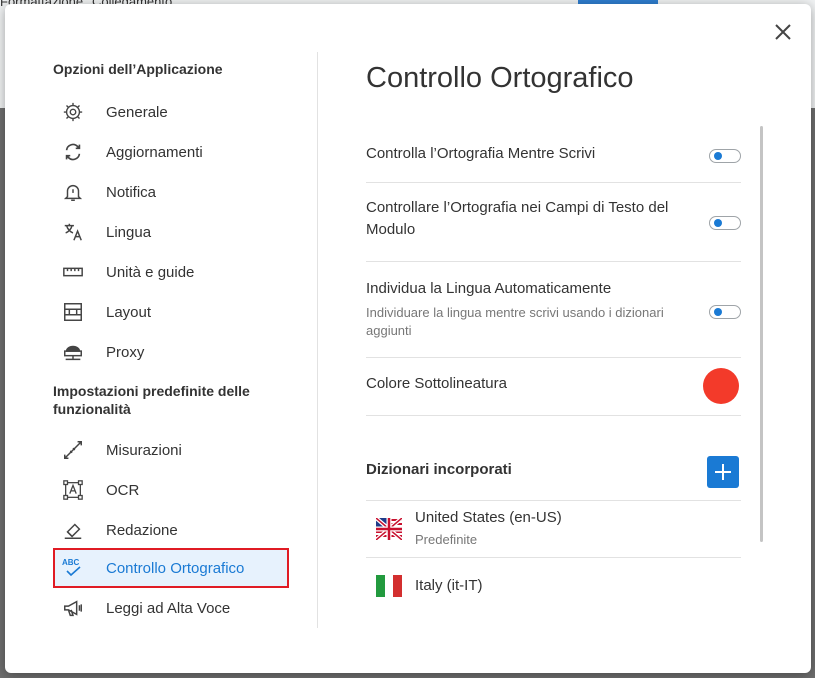 The height and width of the screenshot is (678, 815). Describe the element at coordinates (553, 529) in the screenshot. I see `dictionary-row-en-us: United States (en-US) Predefinite` at that location.